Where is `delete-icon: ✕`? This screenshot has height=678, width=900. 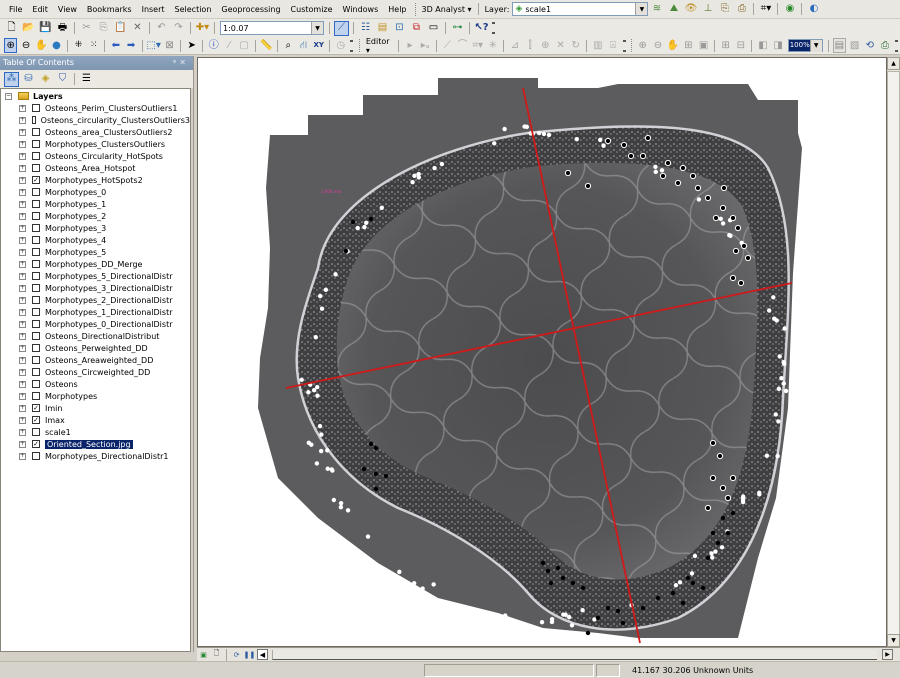
delete-icon: ✕ is located at coordinates (137, 28).